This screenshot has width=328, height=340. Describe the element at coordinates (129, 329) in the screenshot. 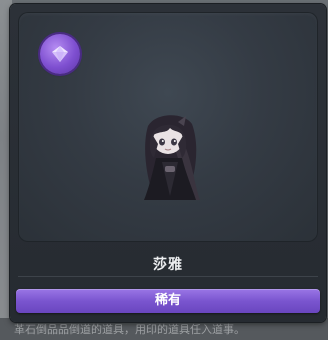

I see `background-hint-text: 革石倒品品倒道的道具，用印的道具任入道事。` at that location.